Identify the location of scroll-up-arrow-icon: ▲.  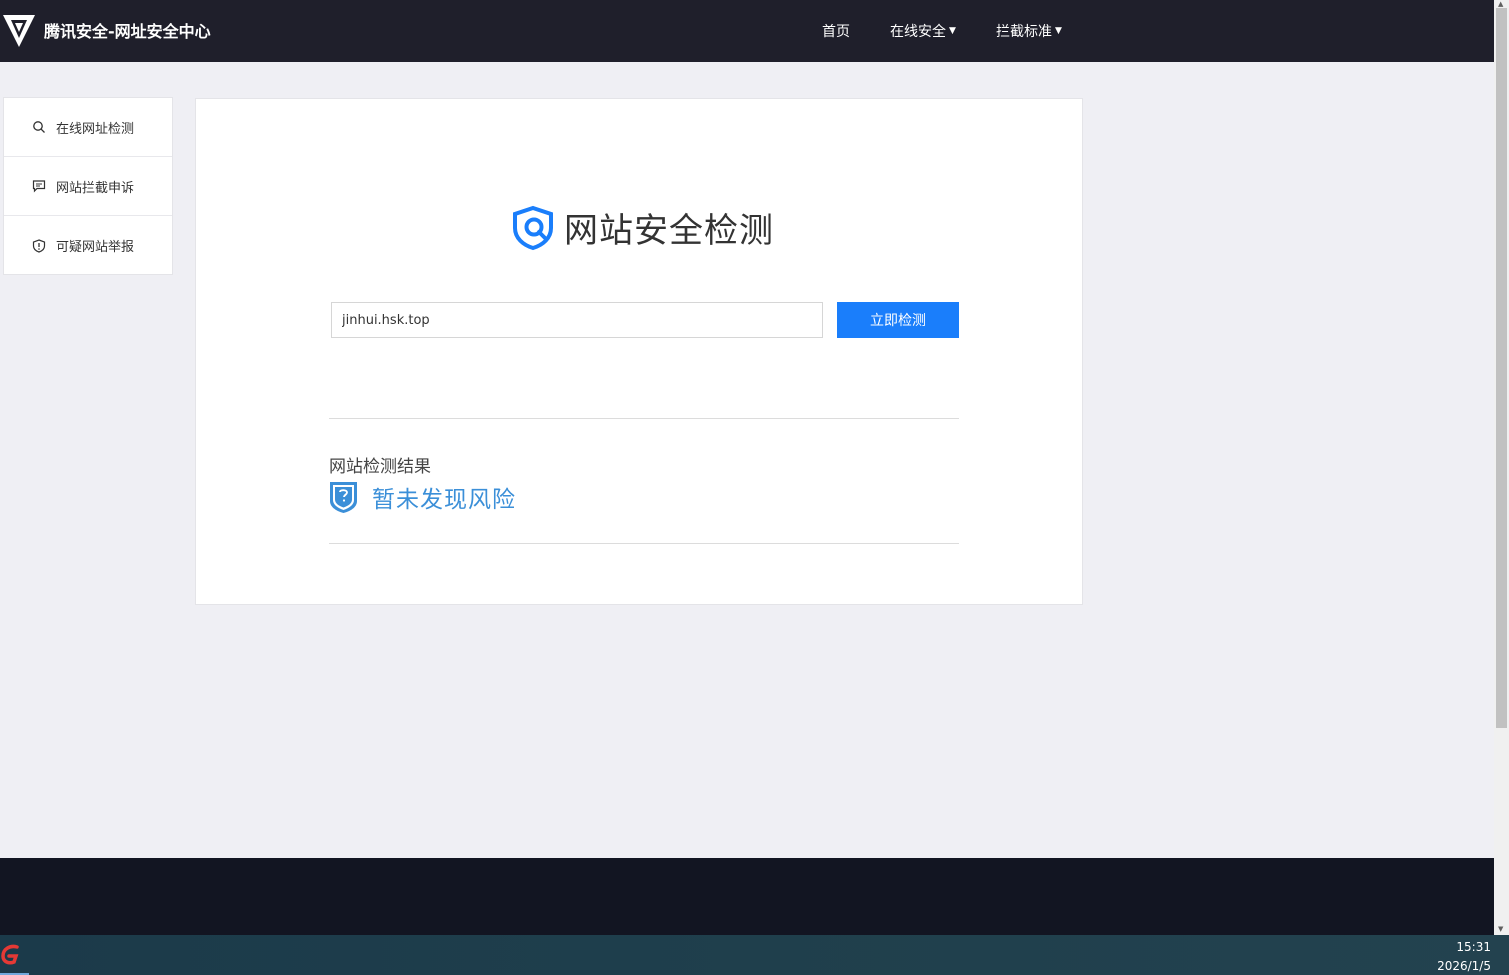
(1500, 4).